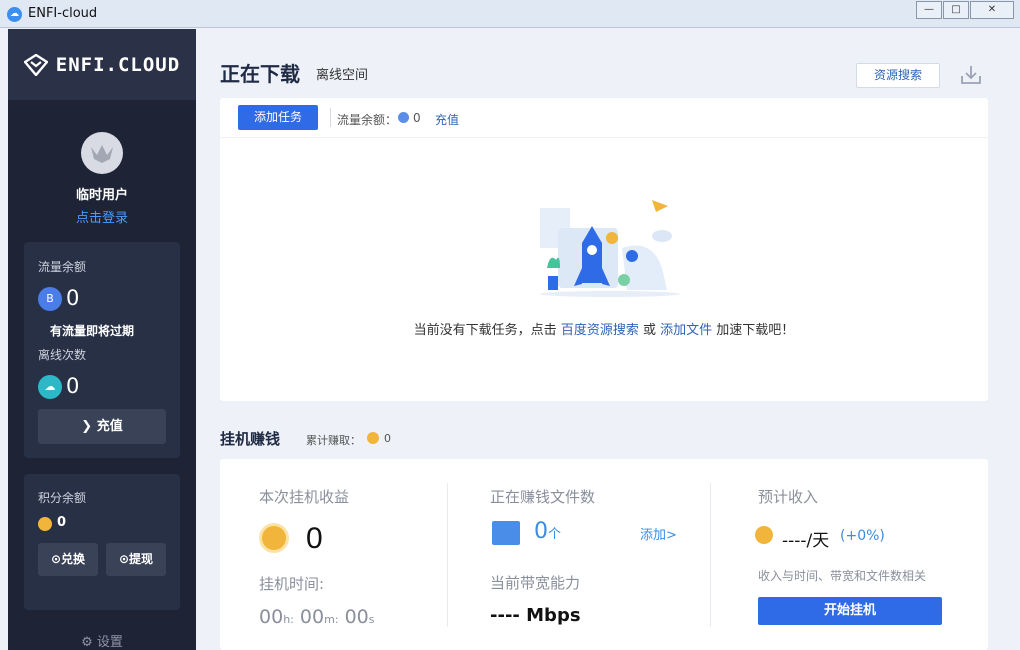 The width and height of the screenshot is (1020, 650). Describe the element at coordinates (992, 10) in the screenshot. I see `close-button: ✕` at that location.